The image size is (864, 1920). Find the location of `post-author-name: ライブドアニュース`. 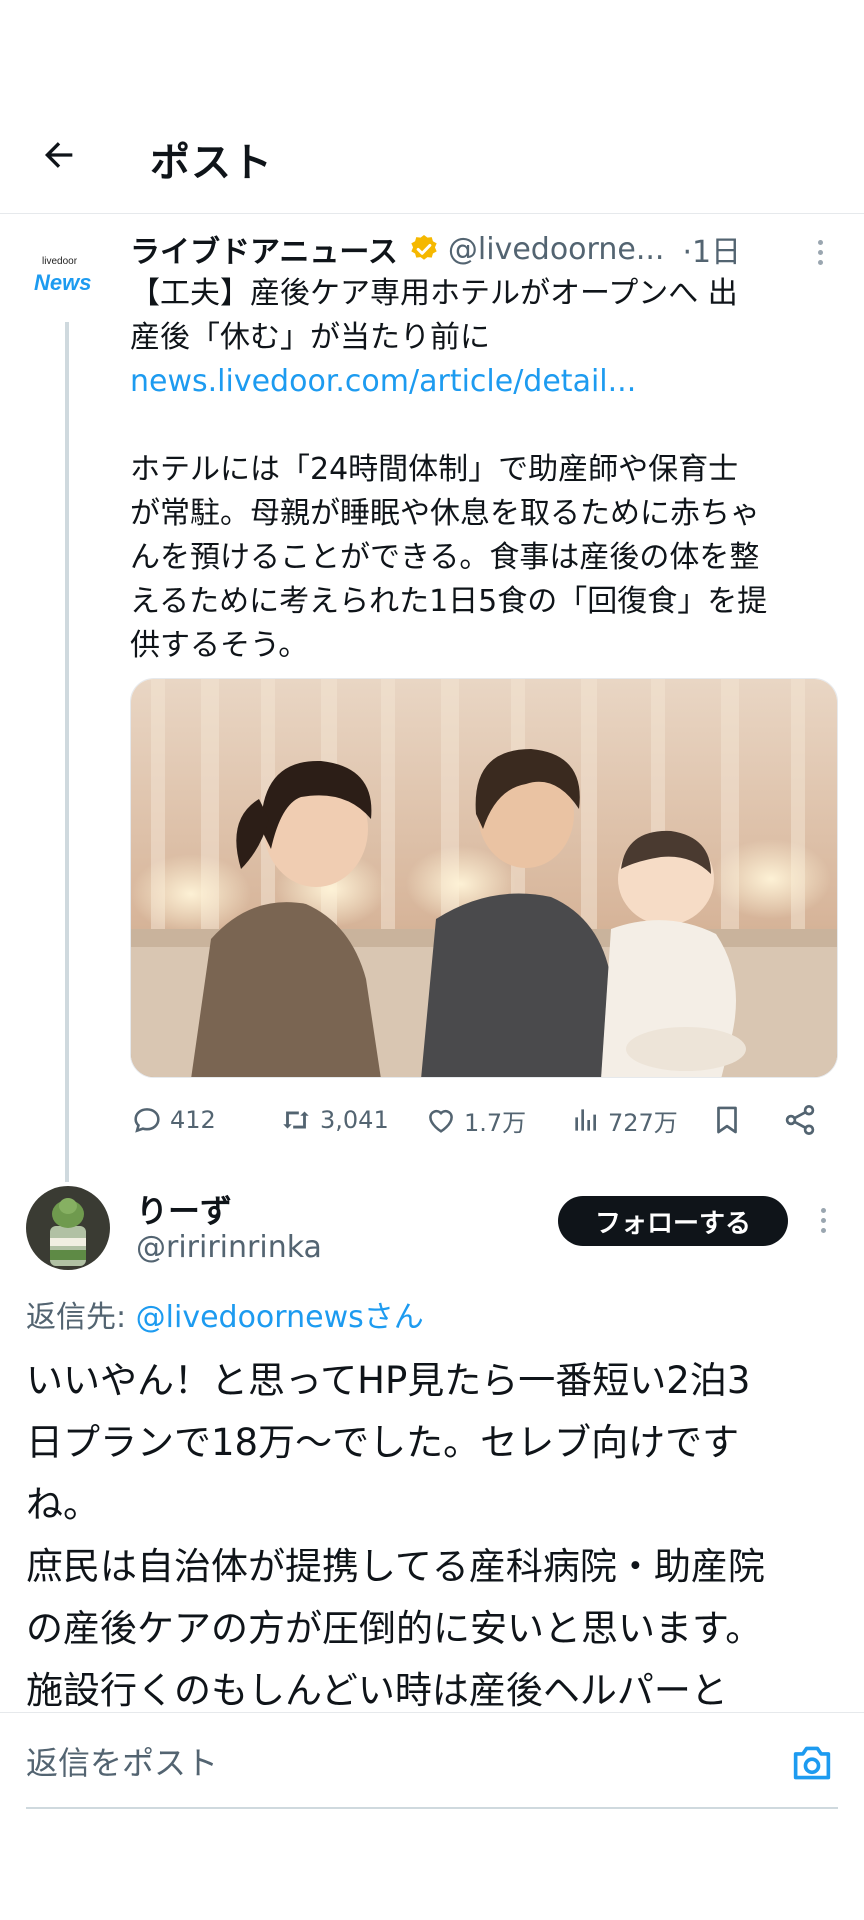

post-author-name: ライブドアニュース is located at coordinates (264, 249).